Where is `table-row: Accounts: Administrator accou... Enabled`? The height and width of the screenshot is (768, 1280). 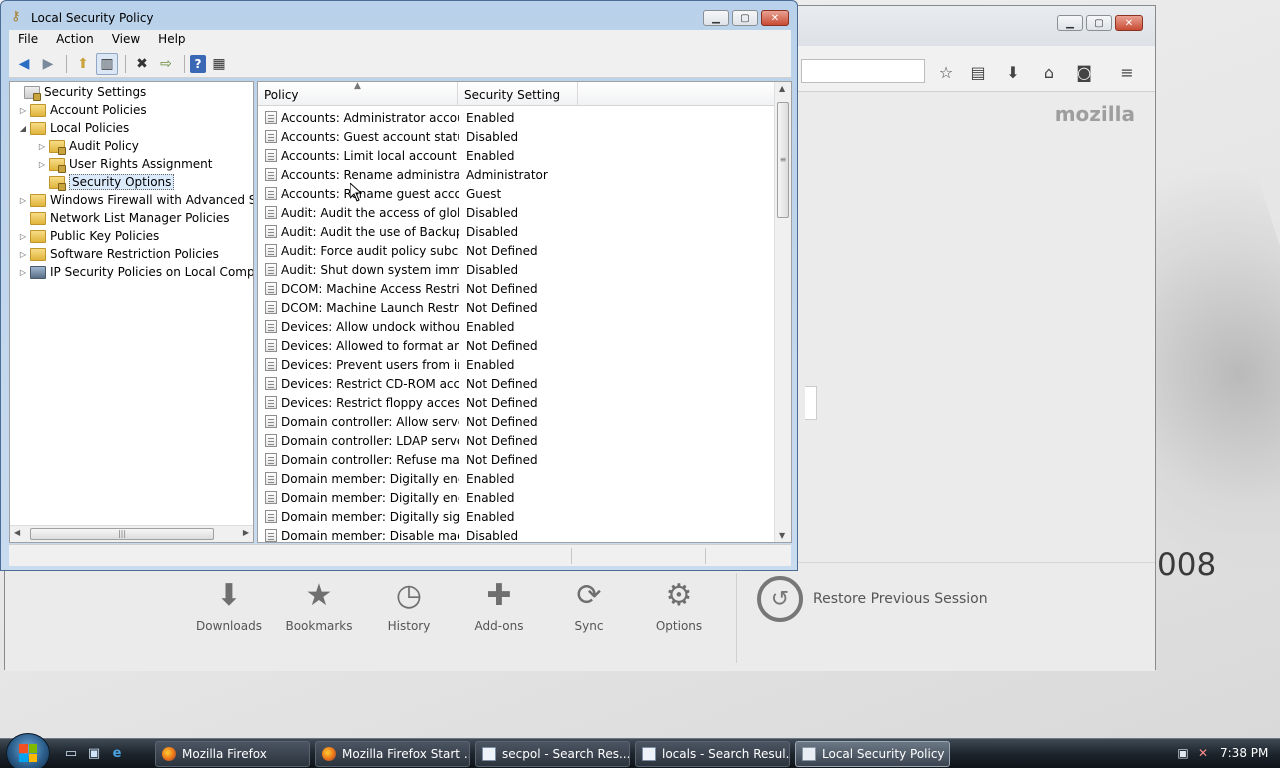 table-row: Accounts: Administrator accou... Enabled is located at coordinates (517, 117).